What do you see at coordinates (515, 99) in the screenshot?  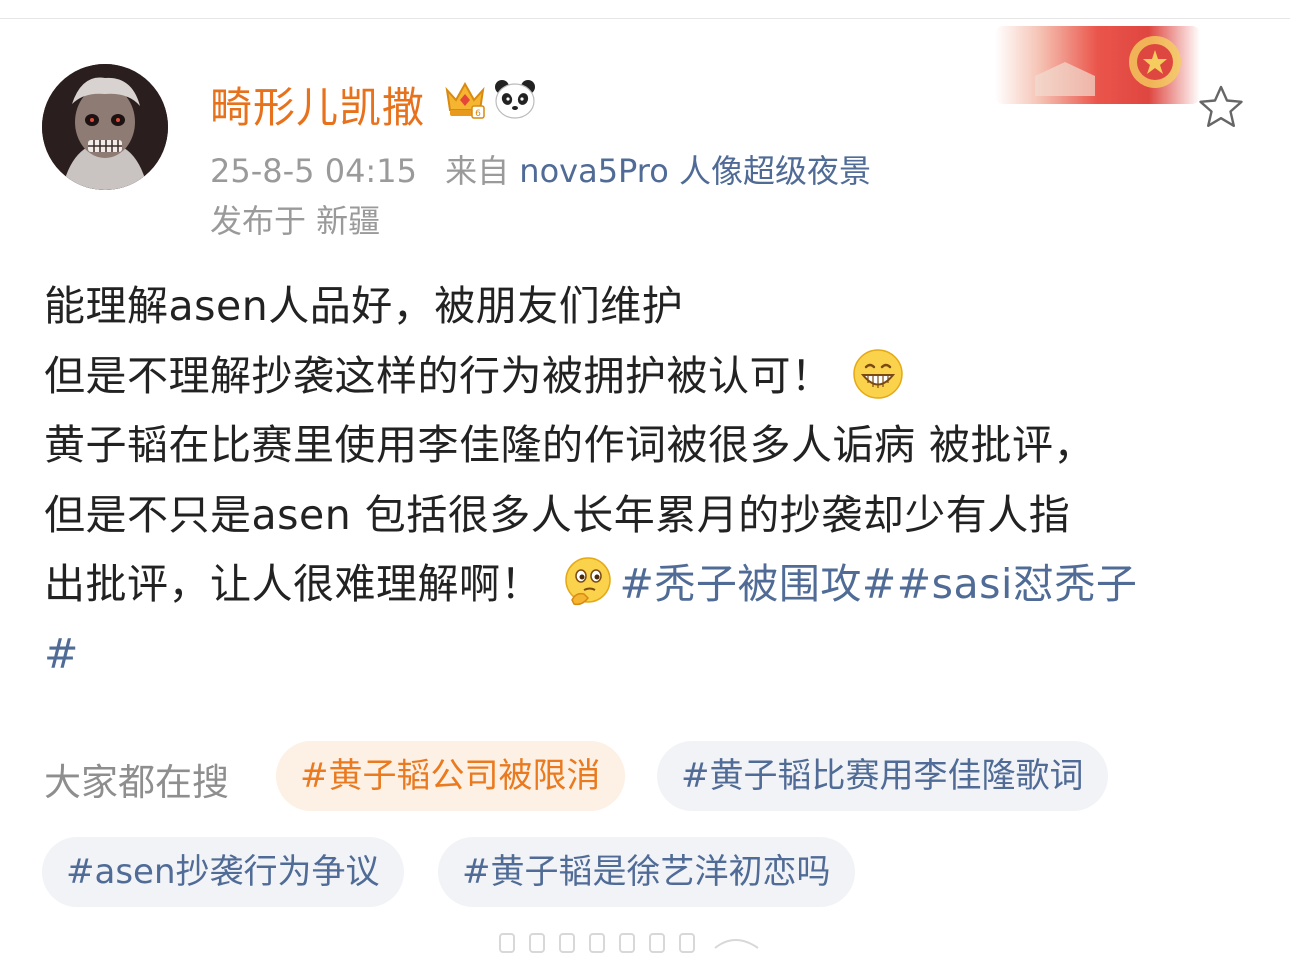 I see `panda-icon` at bounding box center [515, 99].